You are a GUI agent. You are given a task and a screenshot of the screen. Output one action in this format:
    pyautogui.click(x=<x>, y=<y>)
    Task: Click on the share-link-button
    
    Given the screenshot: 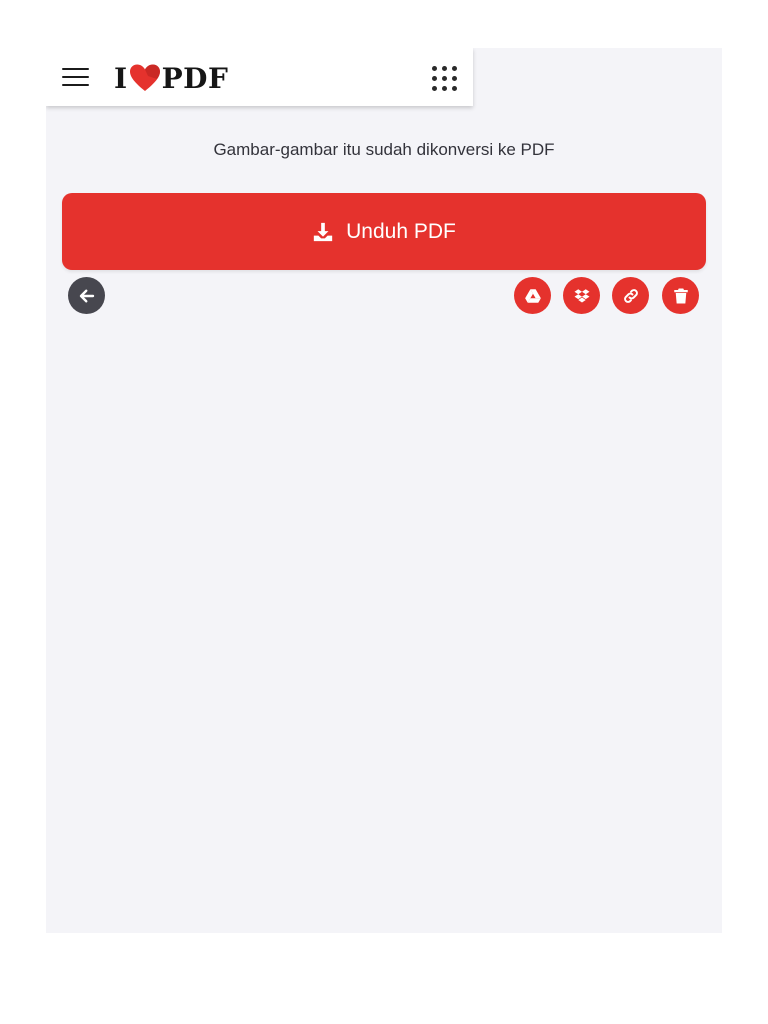 What is the action you would take?
    pyautogui.click(x=630, y=295)
    